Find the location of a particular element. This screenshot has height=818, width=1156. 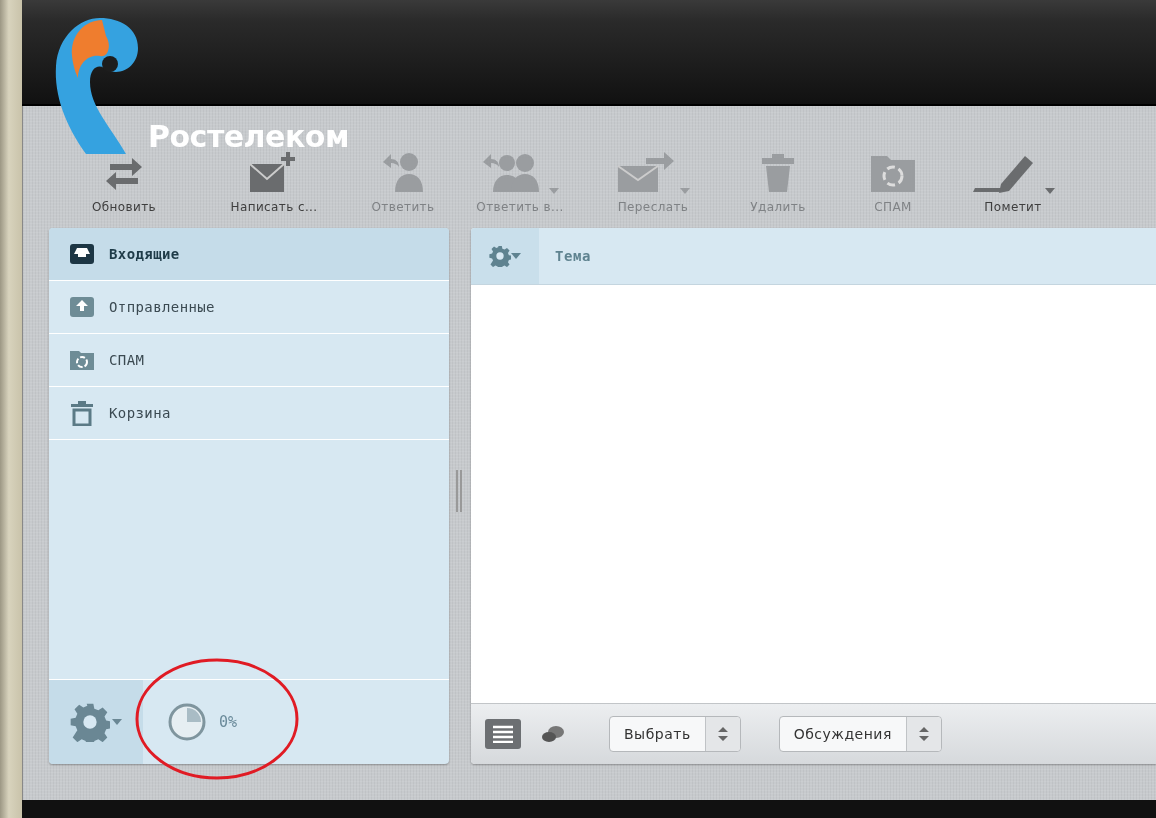

list-view-button is located at coordinates (503, 734).